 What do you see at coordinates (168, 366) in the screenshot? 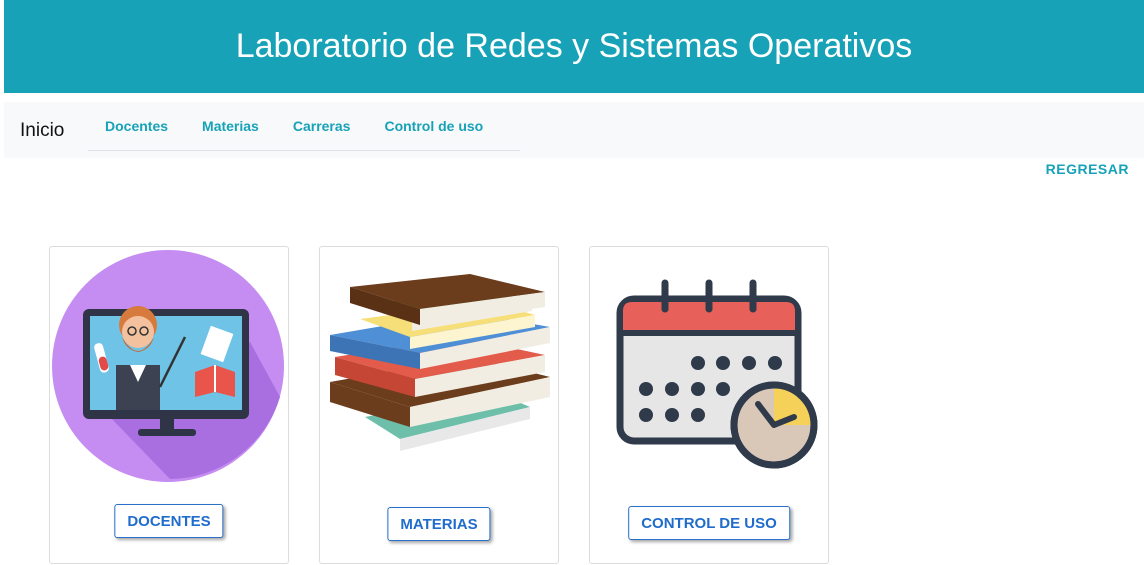
I see `teacher-monitor-illustration` at bounding box center [168, 366].